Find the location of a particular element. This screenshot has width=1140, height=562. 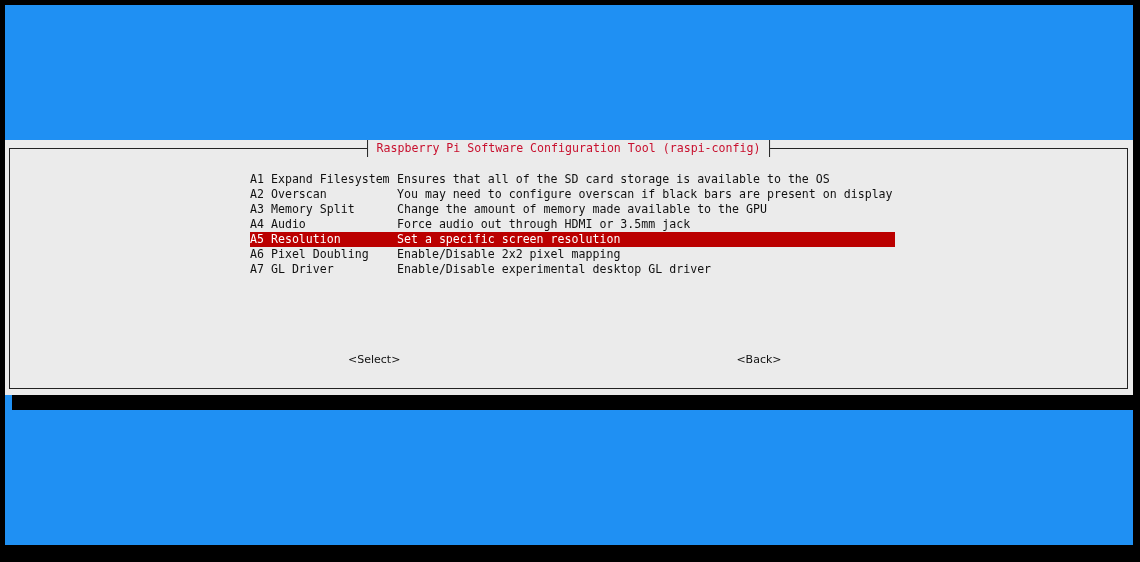

option-description: Ensures that all of the SD card storage is available to the OS is located at coordinates (613, 179).